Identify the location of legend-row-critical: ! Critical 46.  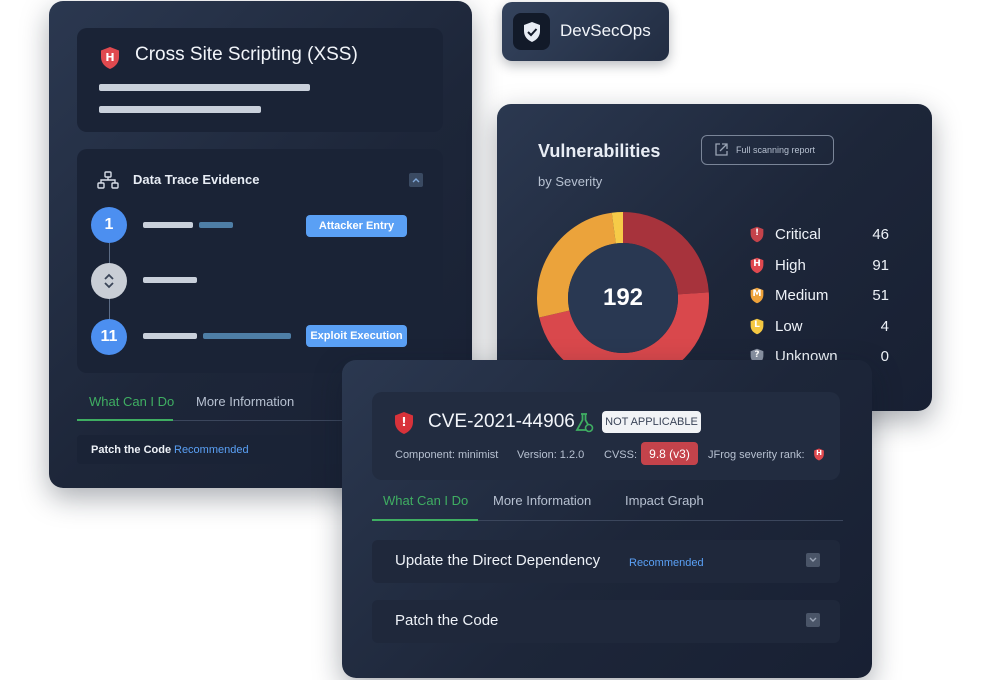
(819, 235).